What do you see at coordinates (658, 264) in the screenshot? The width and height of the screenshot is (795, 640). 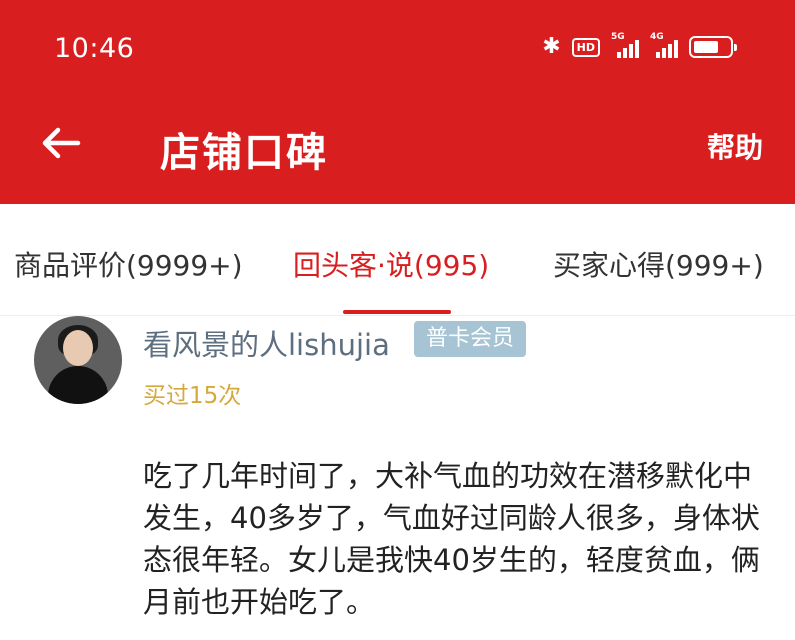 I see `tab-buyer-insights: 买家心得(999+)` at bounding box center [658, 264].